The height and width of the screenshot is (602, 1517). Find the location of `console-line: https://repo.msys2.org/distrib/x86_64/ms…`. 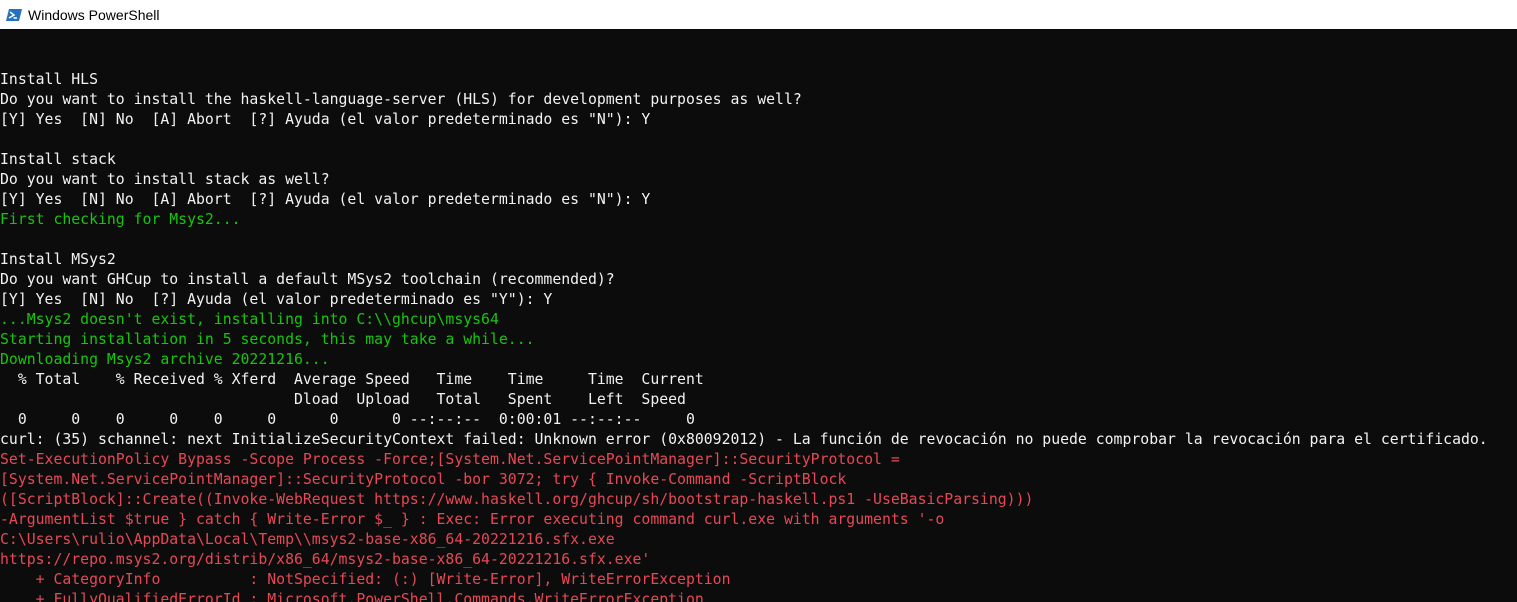

console-line: https://repo.msys2.org/distrib/x86_64/ms… is located at coordinates (325, 559).